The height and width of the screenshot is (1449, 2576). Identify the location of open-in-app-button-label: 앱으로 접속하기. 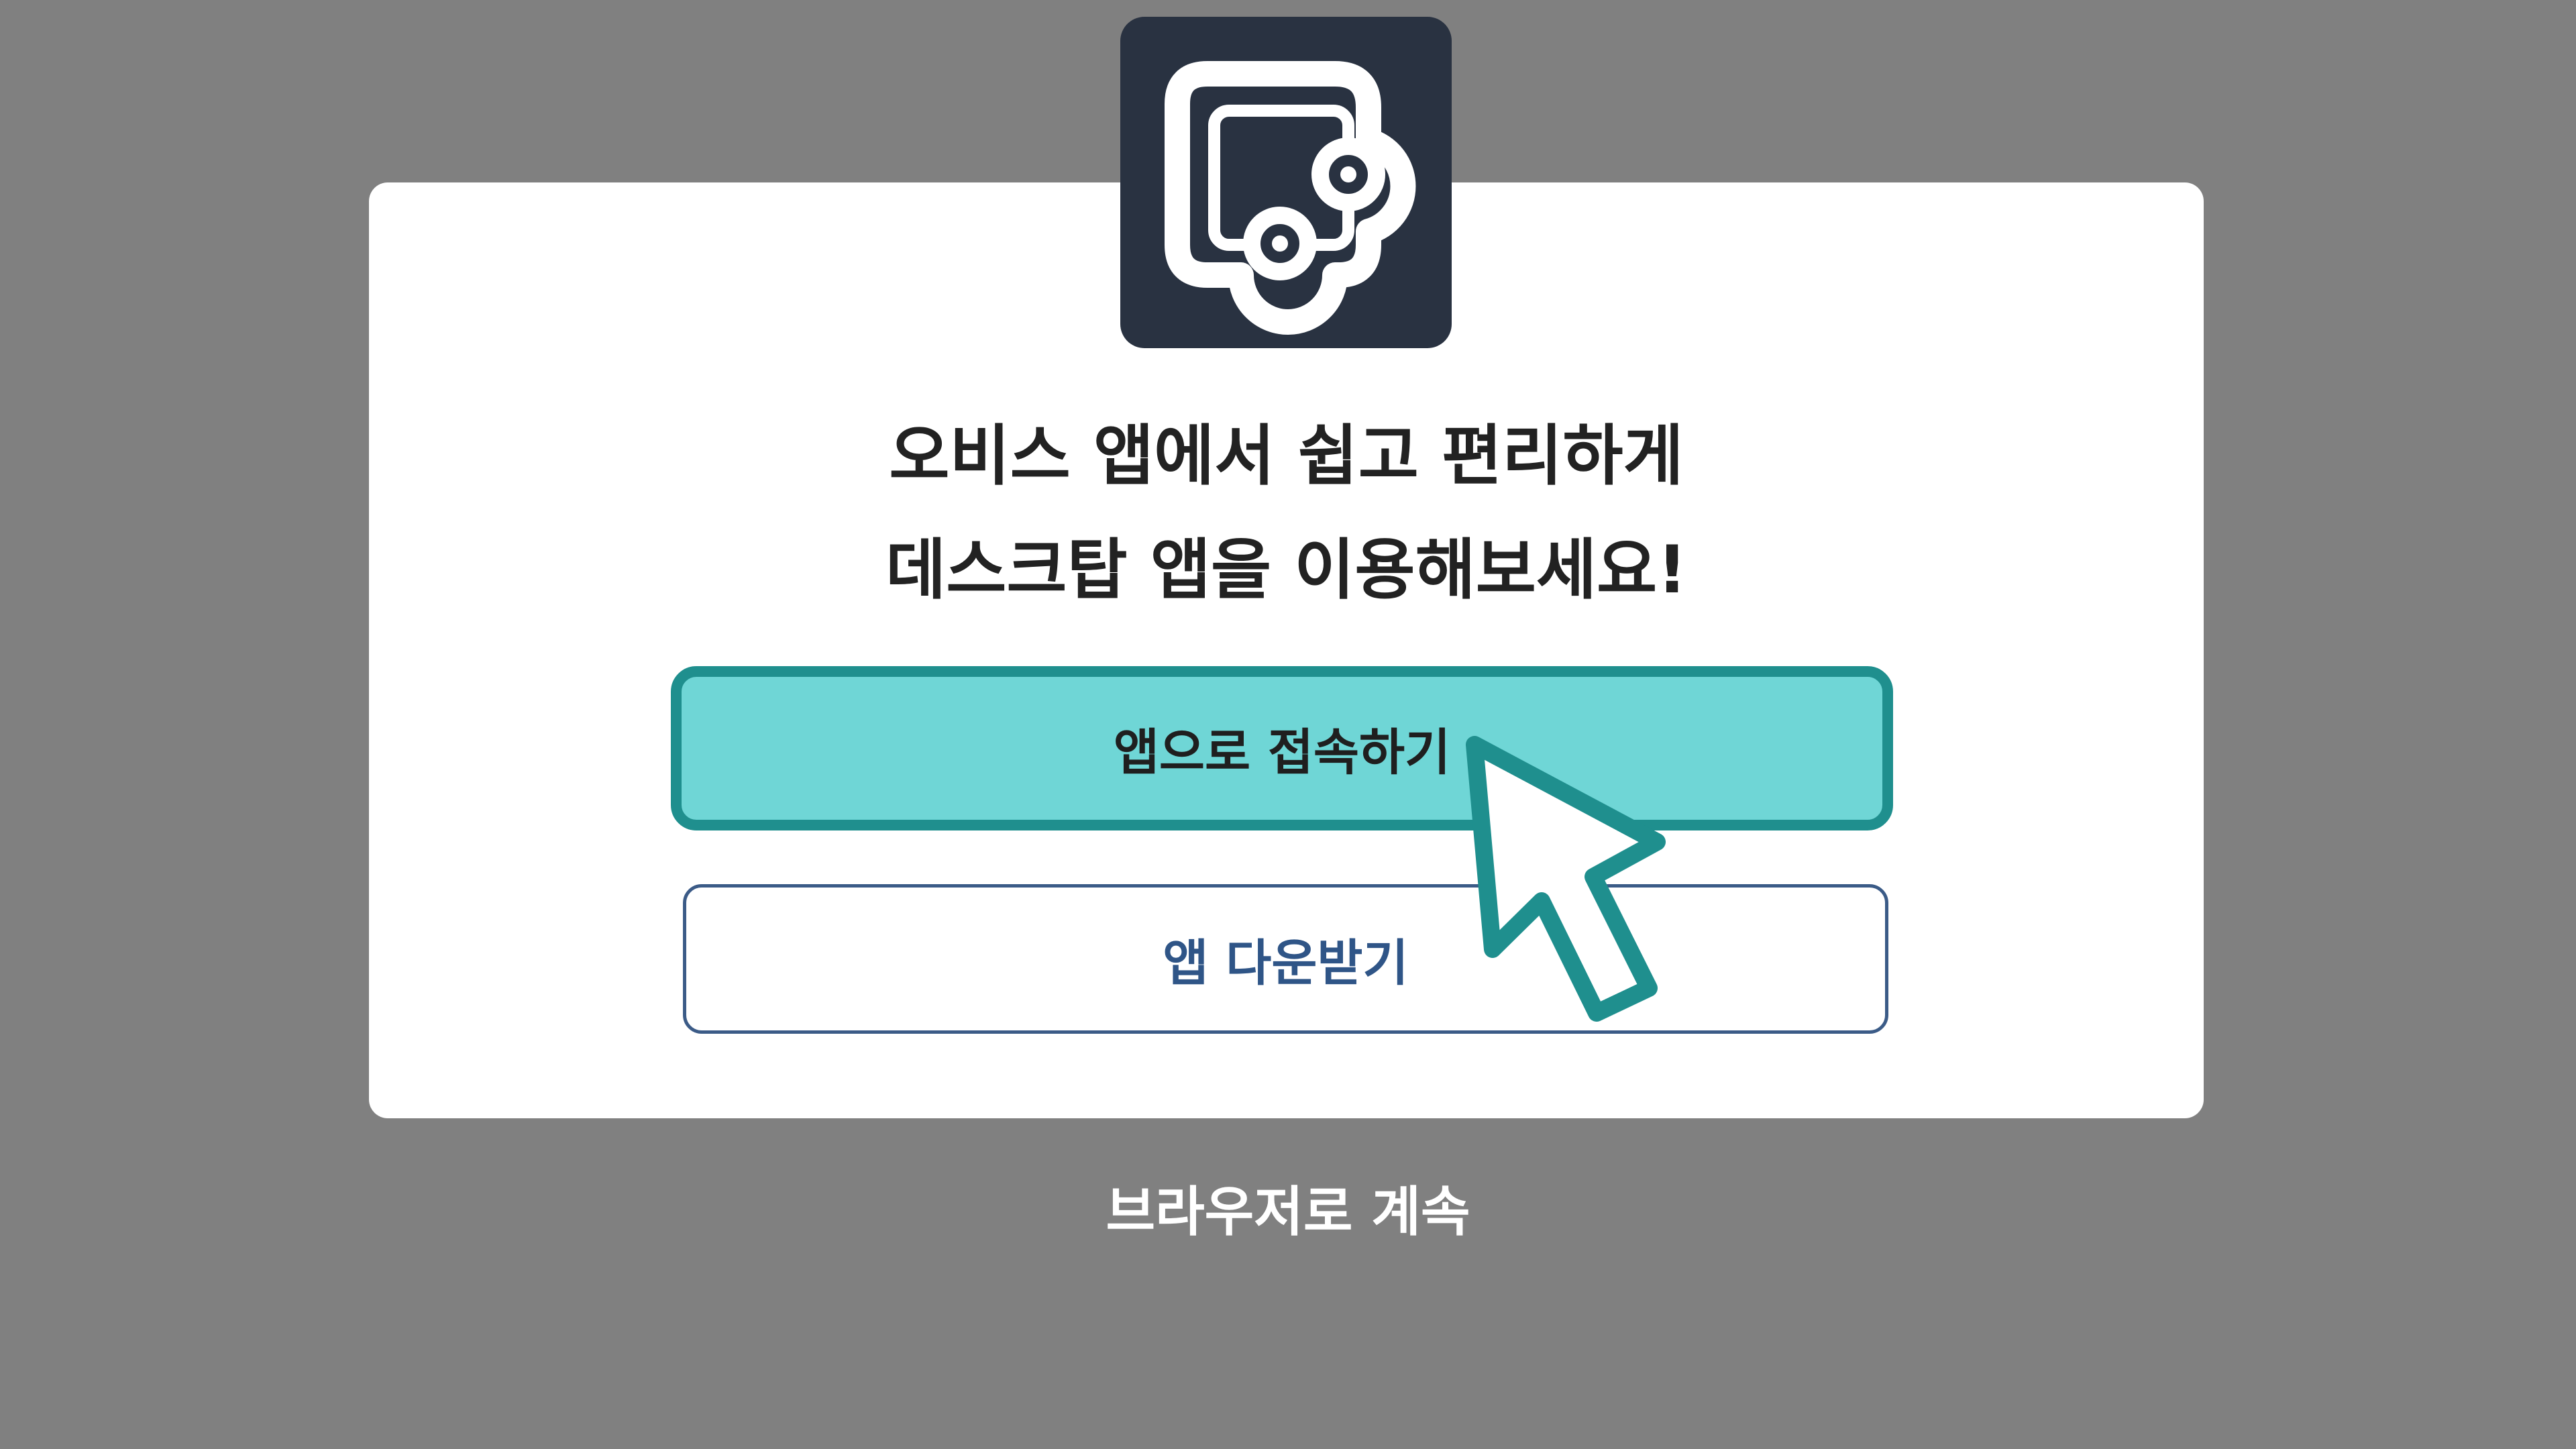
(1282, 753).